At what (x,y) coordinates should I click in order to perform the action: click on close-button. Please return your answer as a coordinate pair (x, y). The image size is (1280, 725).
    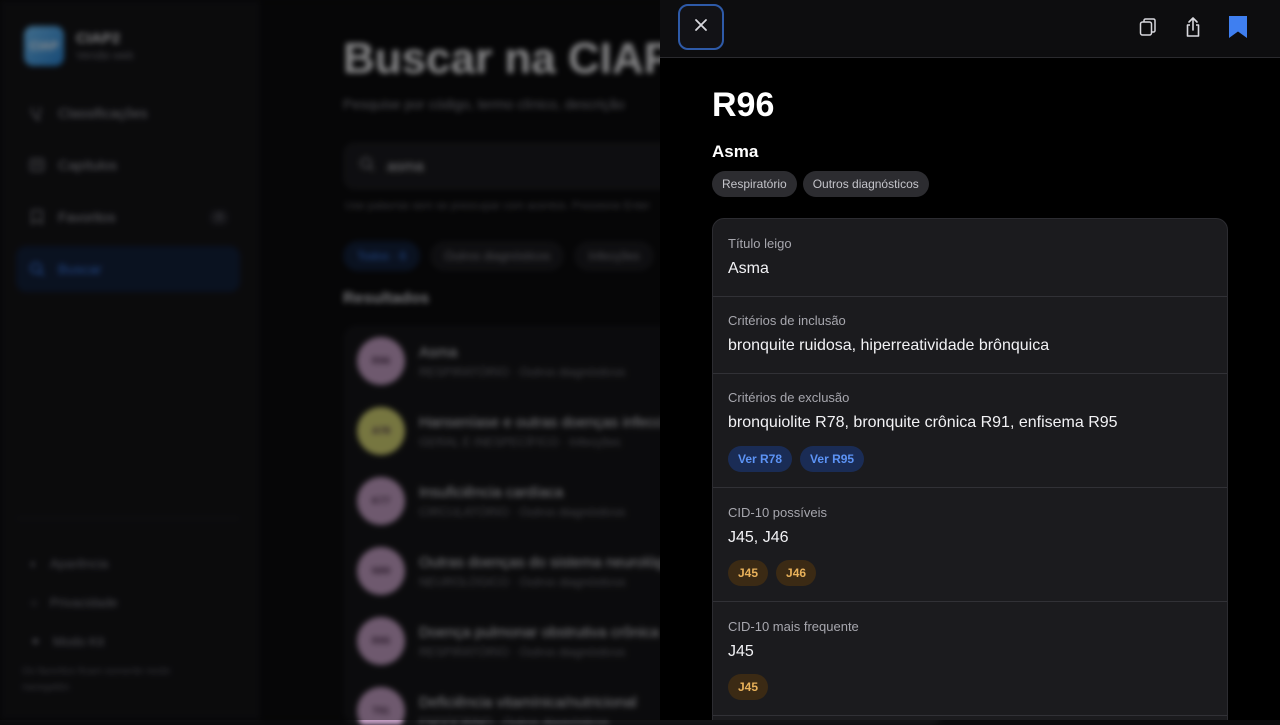
    Looking at the image, I should click on (701, 27).